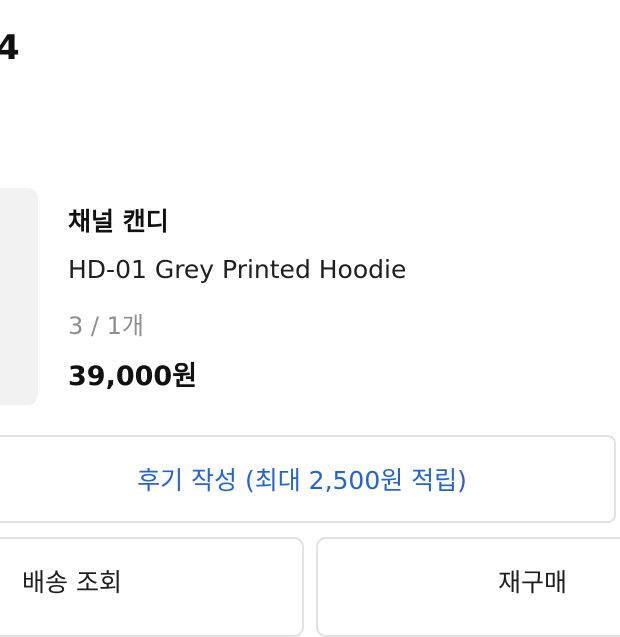 This screenshot has height=637, width=620. What do you see at coordinates (118, 220) in the screenshot?
I see `brand-name: 채널 캔디` at bounding box center [118, 220].